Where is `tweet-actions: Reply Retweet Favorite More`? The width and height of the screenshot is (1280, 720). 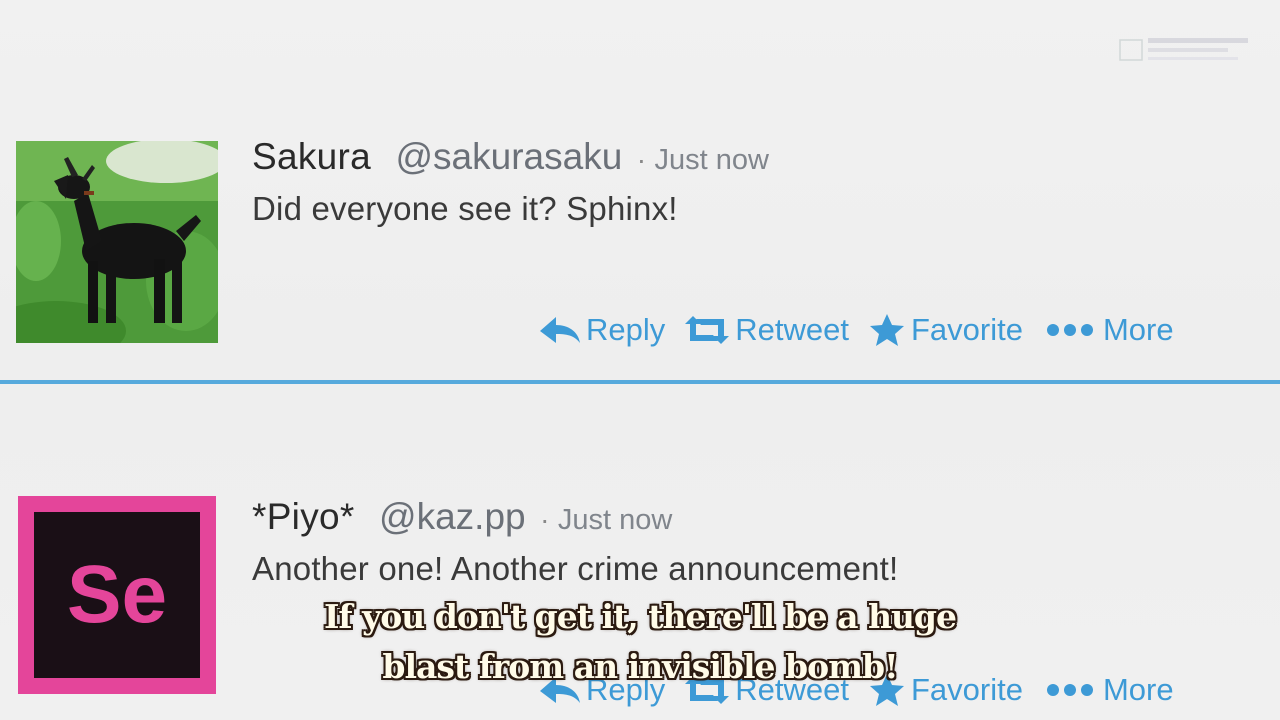
tweet-actions: Reply Retweet Favorite More is located at coordinates (865, 330).